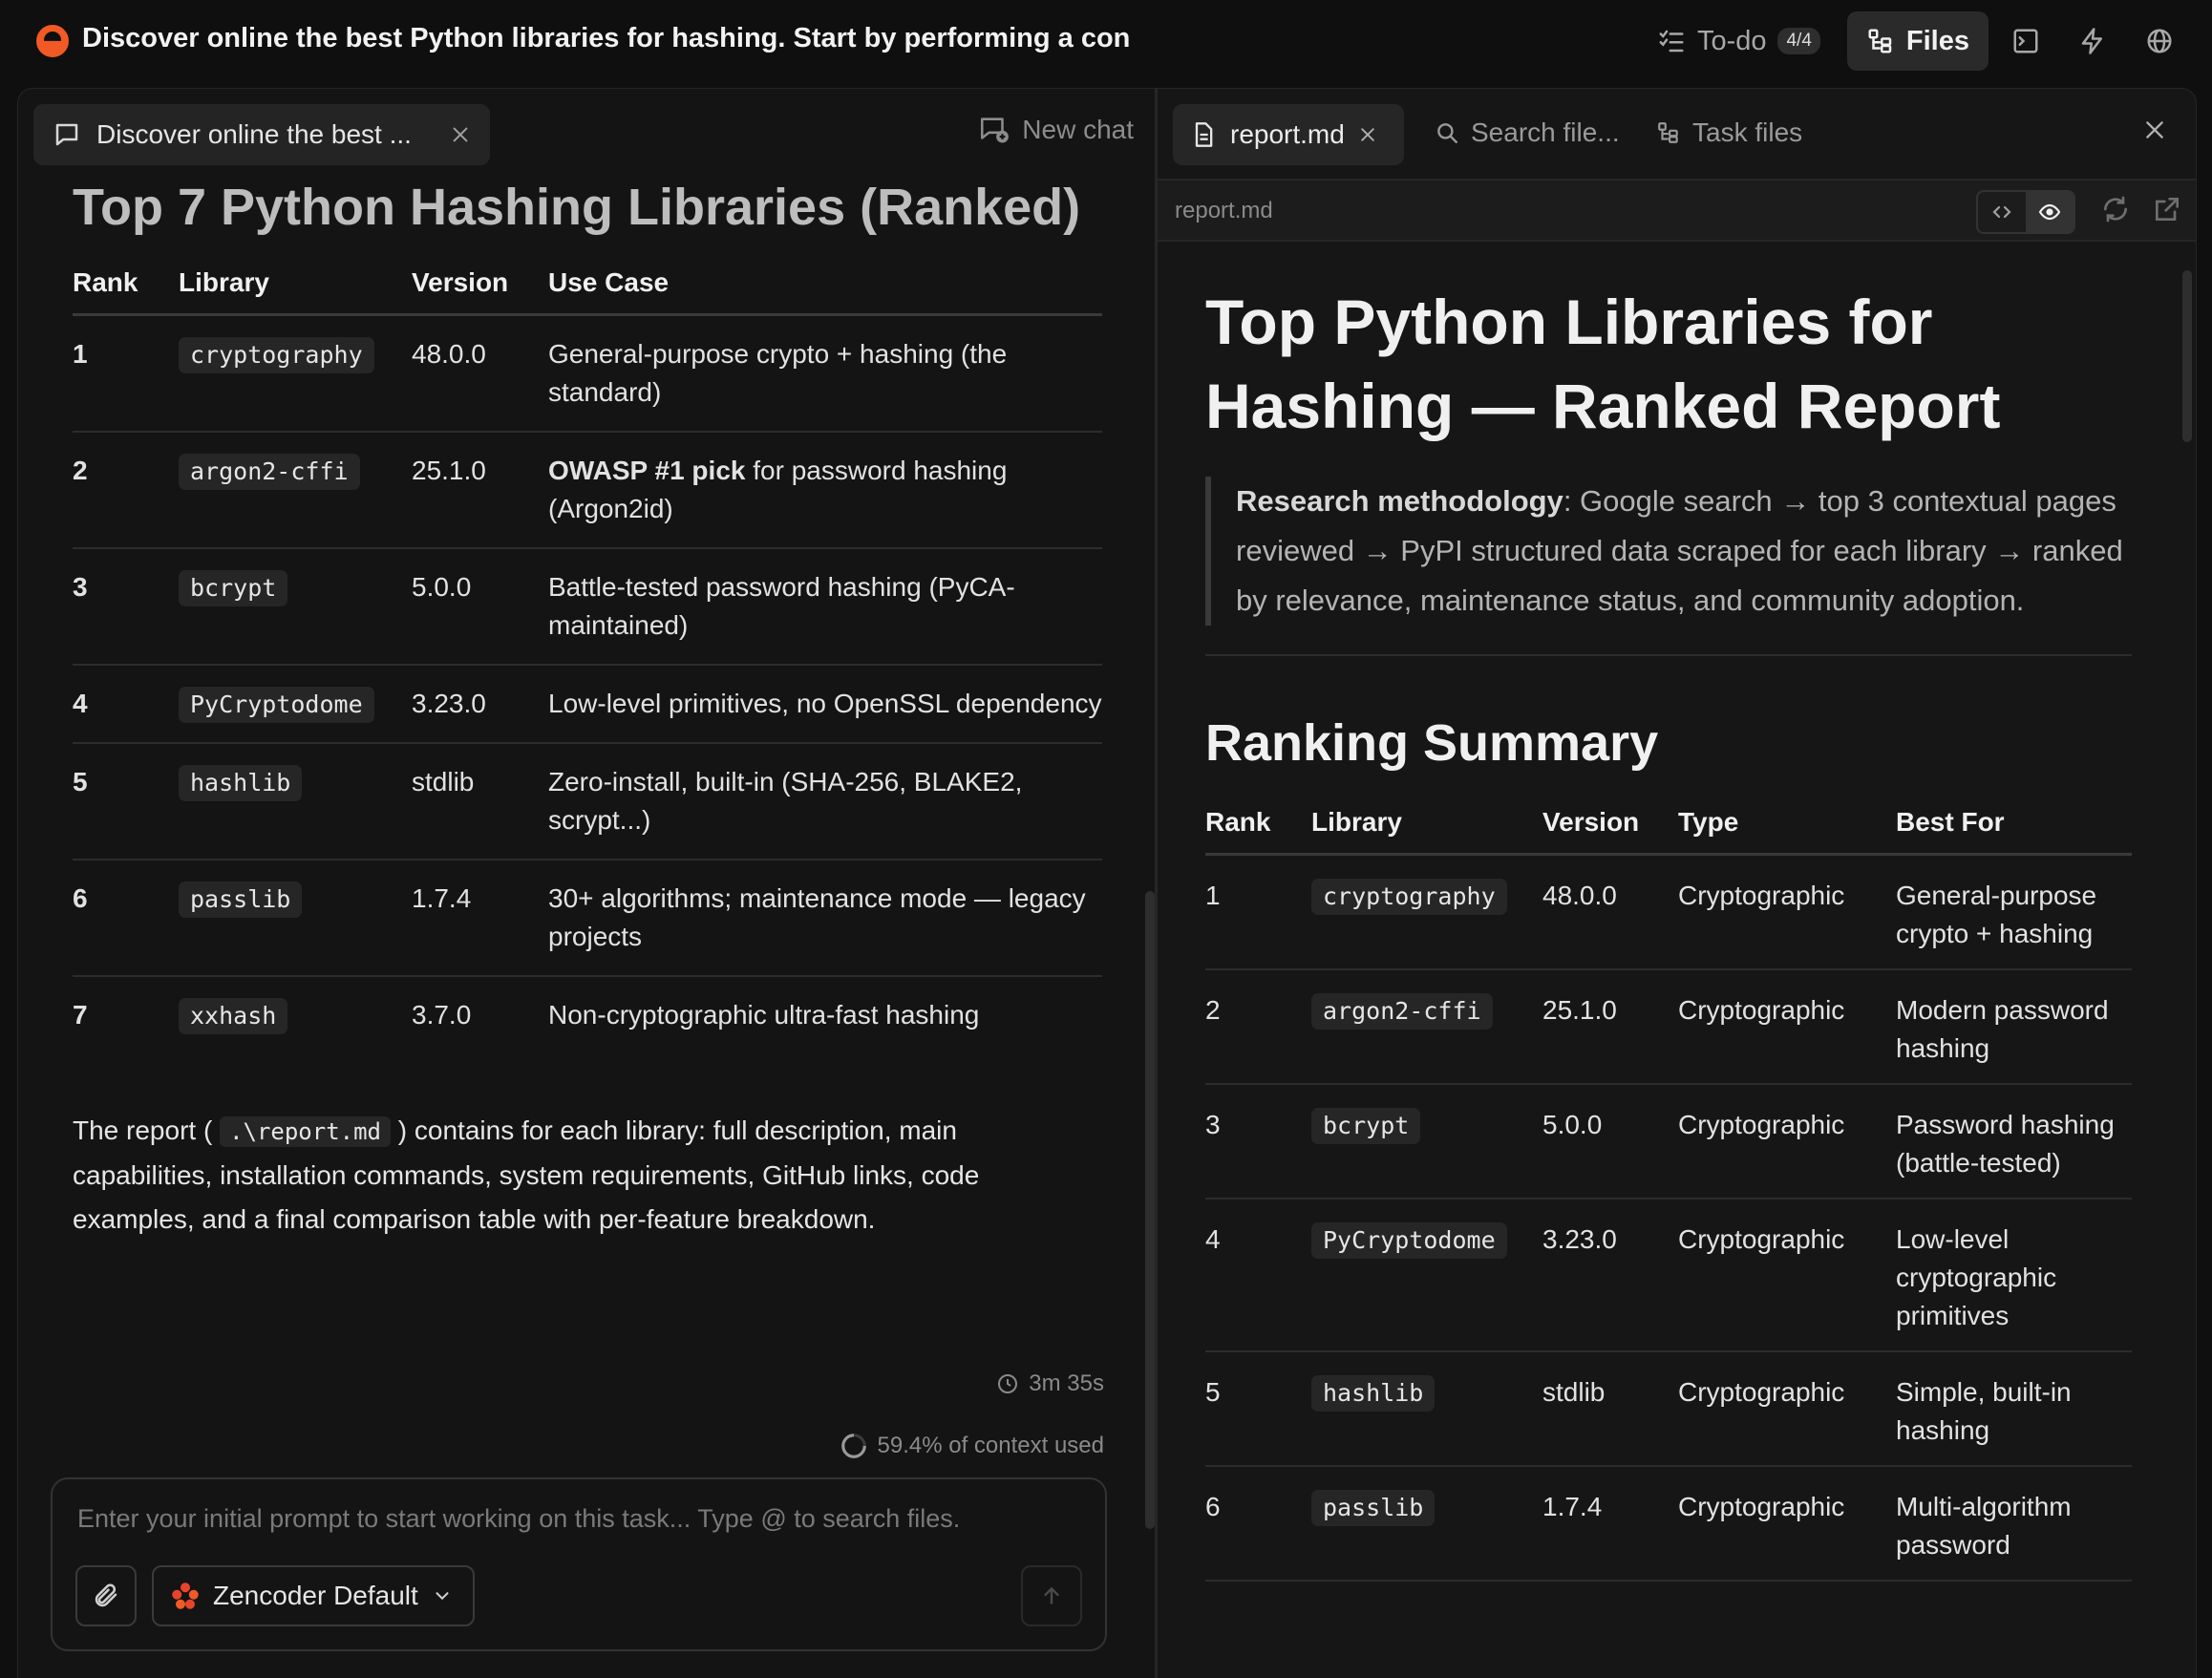 This screenshot has width=2212, height=1678. Describe the element at coordinates (126, 373) in the screenshot. I see `rank-cell: 1` at that location.